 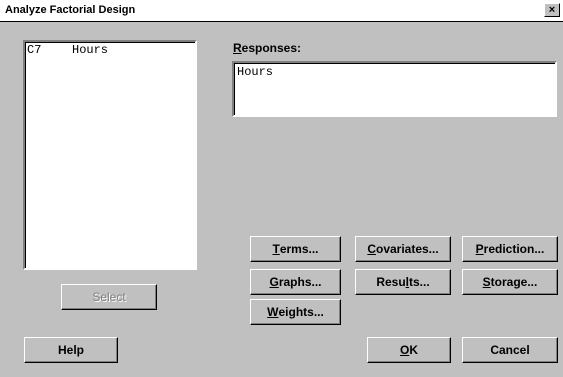 I want to click on variable-column-id: C7, so click(x=34, y=50).